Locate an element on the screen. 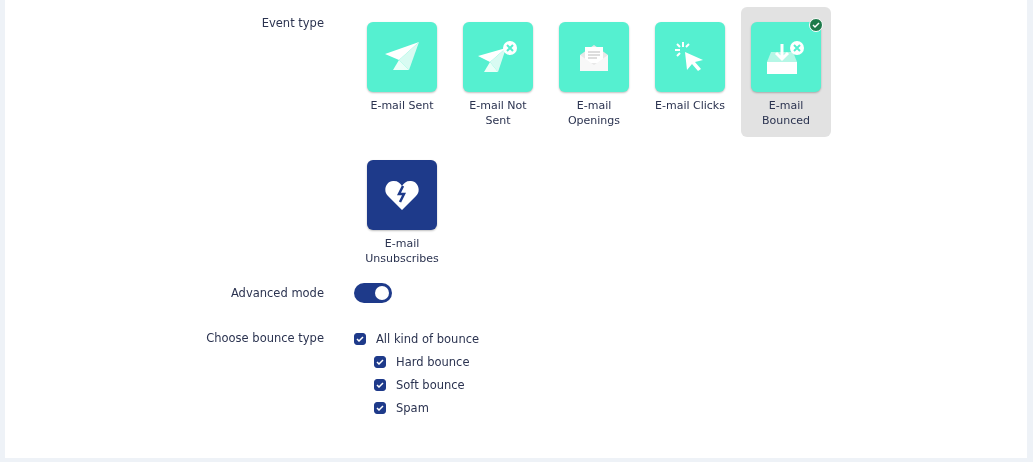  event-type-option: E-mail Bounced is located at coordinates (786, 72).